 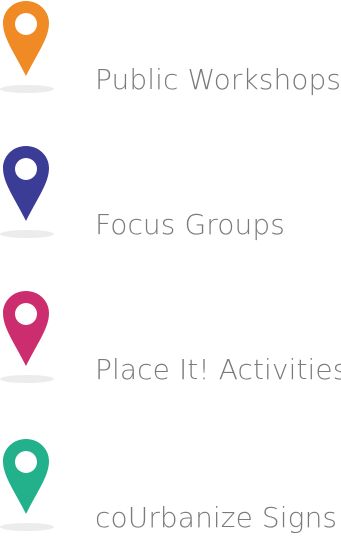 I want to click on pin-blue-graphic, so click(x=27, y=192).